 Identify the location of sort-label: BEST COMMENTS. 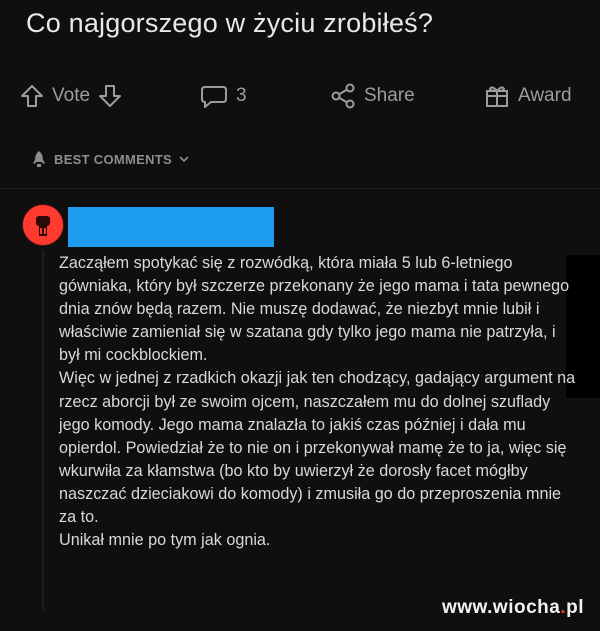
(113, 159).